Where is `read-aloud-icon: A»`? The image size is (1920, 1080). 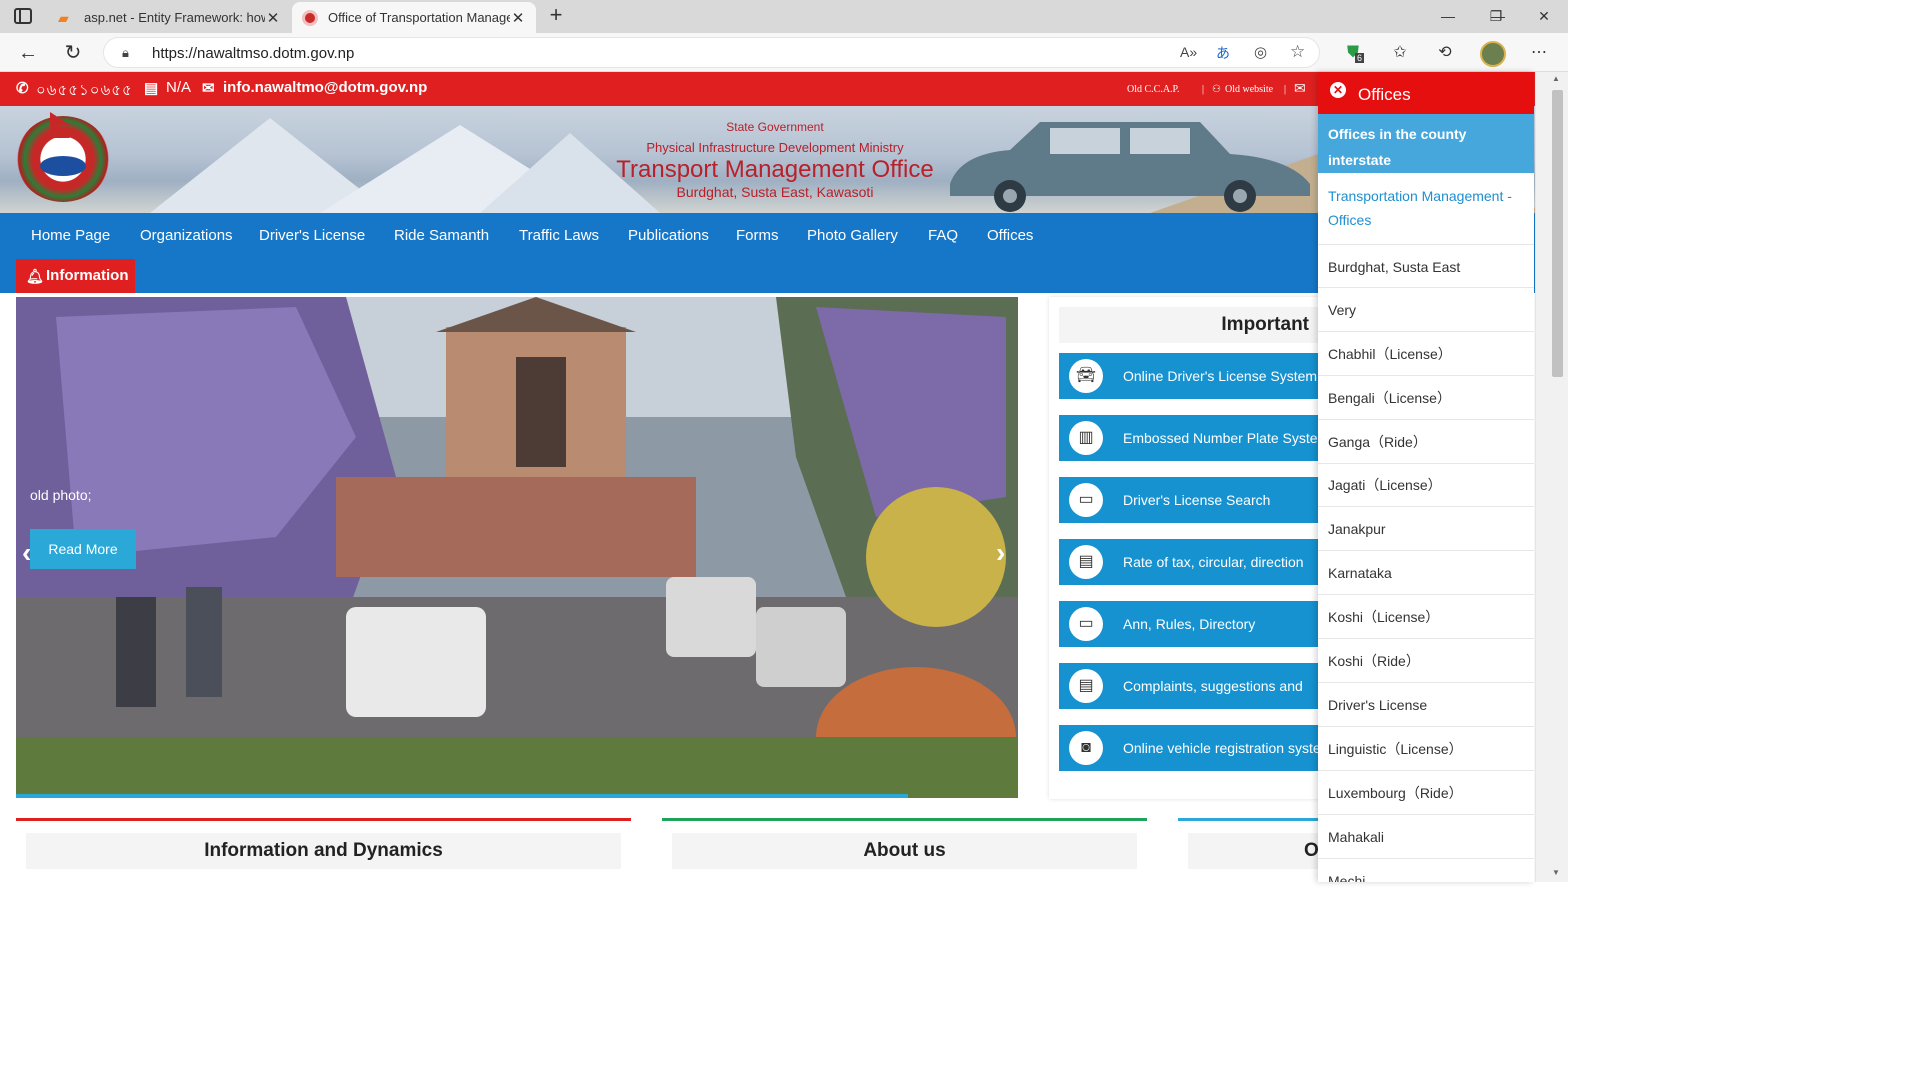 read-aloud-icon: A» is located at coordinates (1188, 52).